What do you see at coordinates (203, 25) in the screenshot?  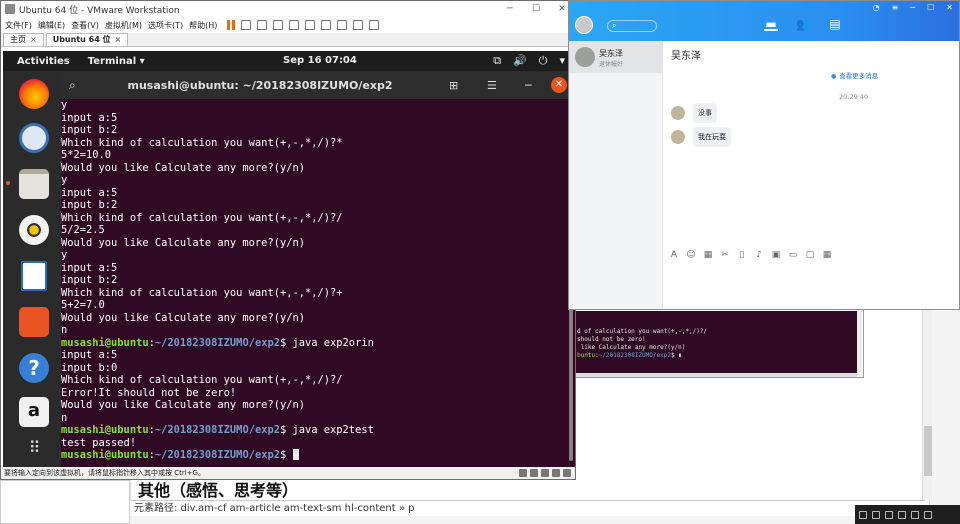 I see `menu-help: 帮助(H)` at bounding box center [203, 25].